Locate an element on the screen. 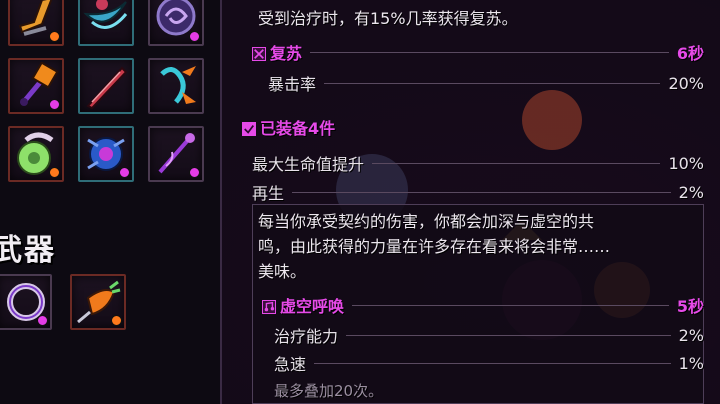  set-stat-label: 再生 is located at coordinates (268, 193).